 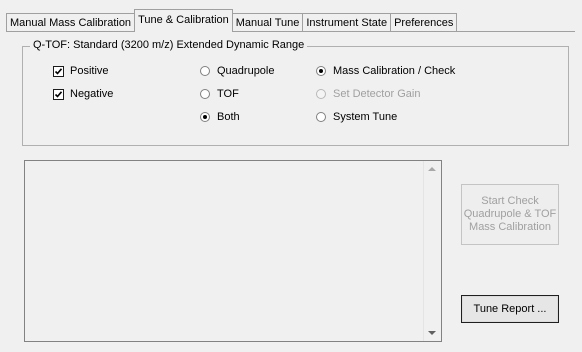 What do you see at coordinates (228, 94) in the screenshot?
I see `tof-label: TOF` at bounding box center [228, 94].